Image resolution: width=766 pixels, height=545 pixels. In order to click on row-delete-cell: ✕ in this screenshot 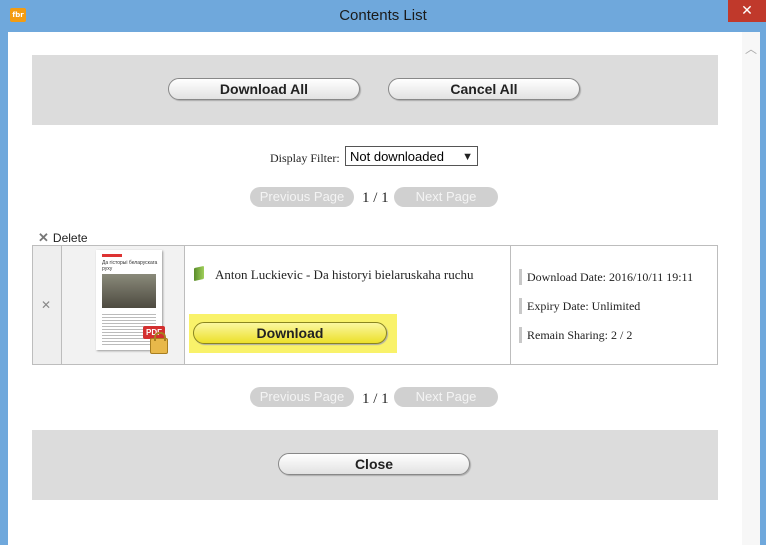, I will do `click(47, 305)`.